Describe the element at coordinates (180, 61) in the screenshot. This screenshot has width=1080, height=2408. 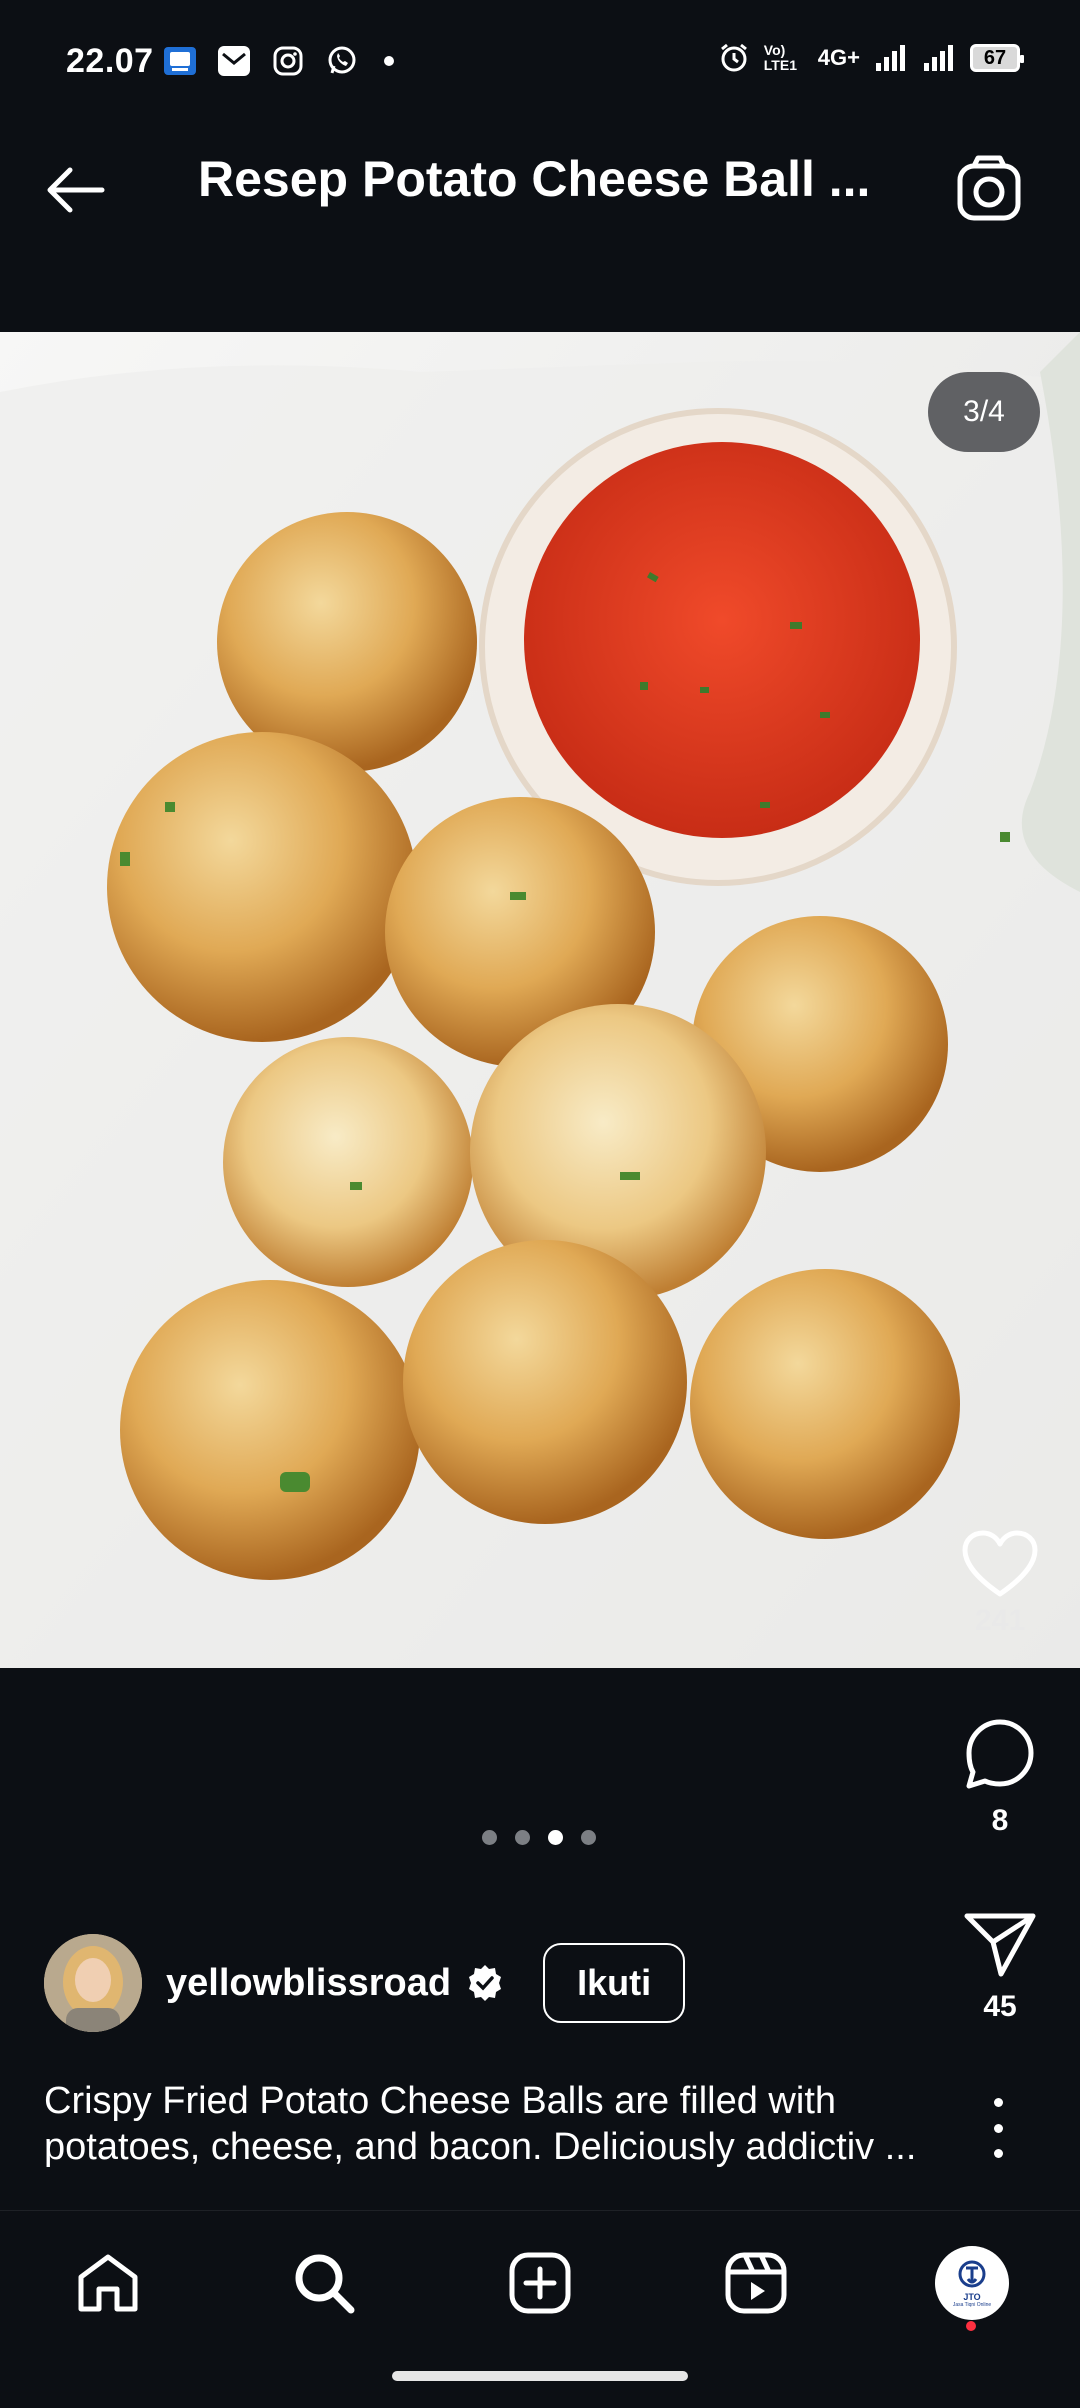
I see `app-notification-icon` at that location.